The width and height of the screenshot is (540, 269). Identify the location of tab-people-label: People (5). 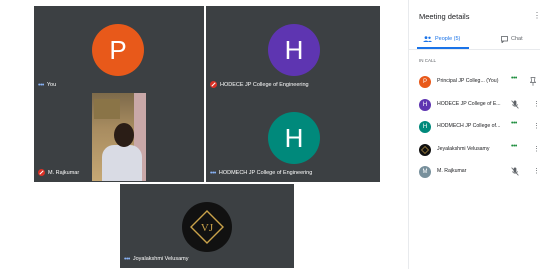
(448, 39).